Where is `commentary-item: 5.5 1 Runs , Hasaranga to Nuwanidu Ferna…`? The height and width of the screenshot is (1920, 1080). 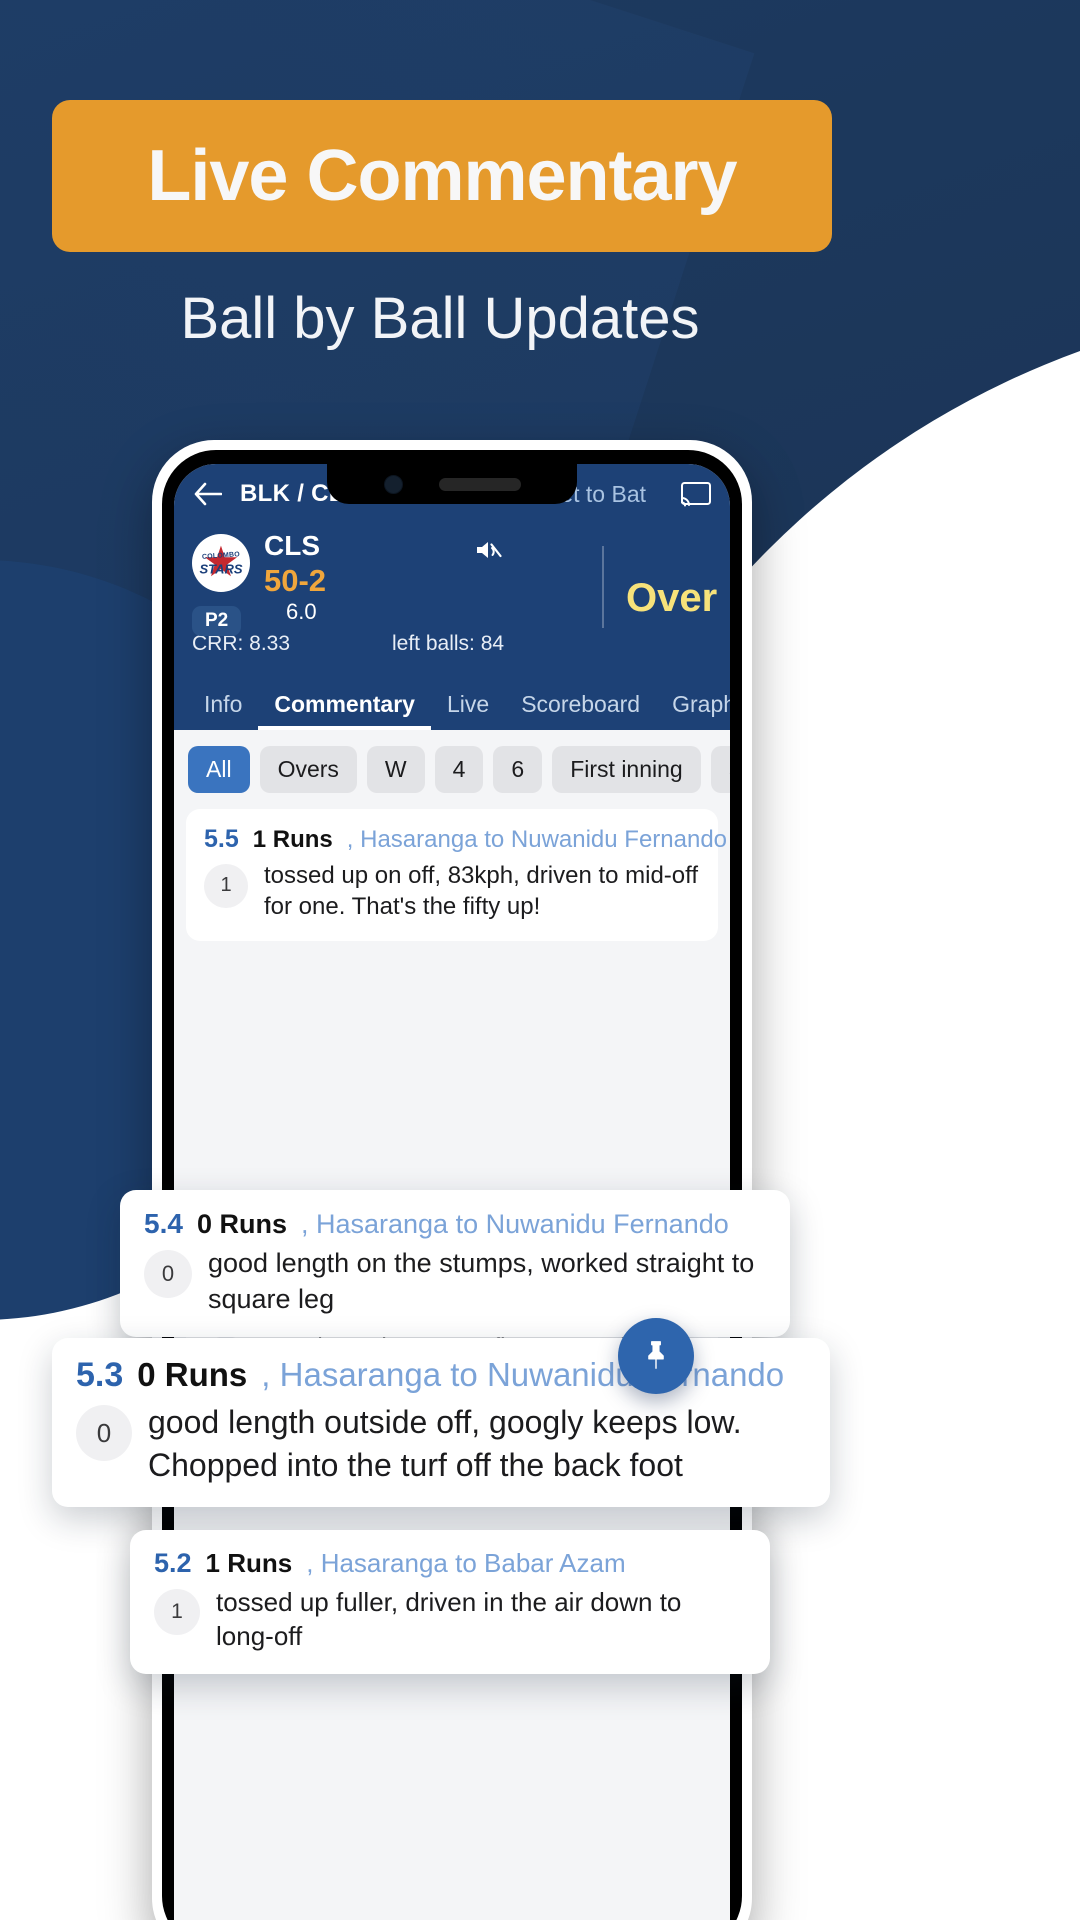
commentary-item: 5.5 1 Runs , Hasaranga to Nuwanidu Ferna… is located at coordinates (456, 875).